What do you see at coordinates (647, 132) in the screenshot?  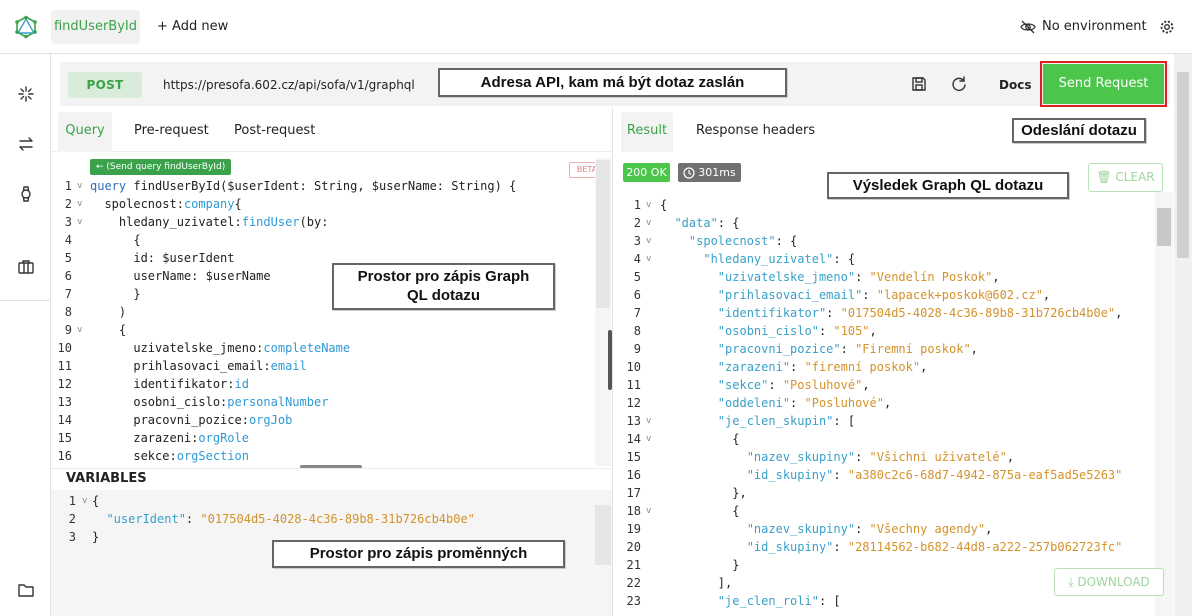 I see `tab-result: Result` at bounding box center [647, 132].